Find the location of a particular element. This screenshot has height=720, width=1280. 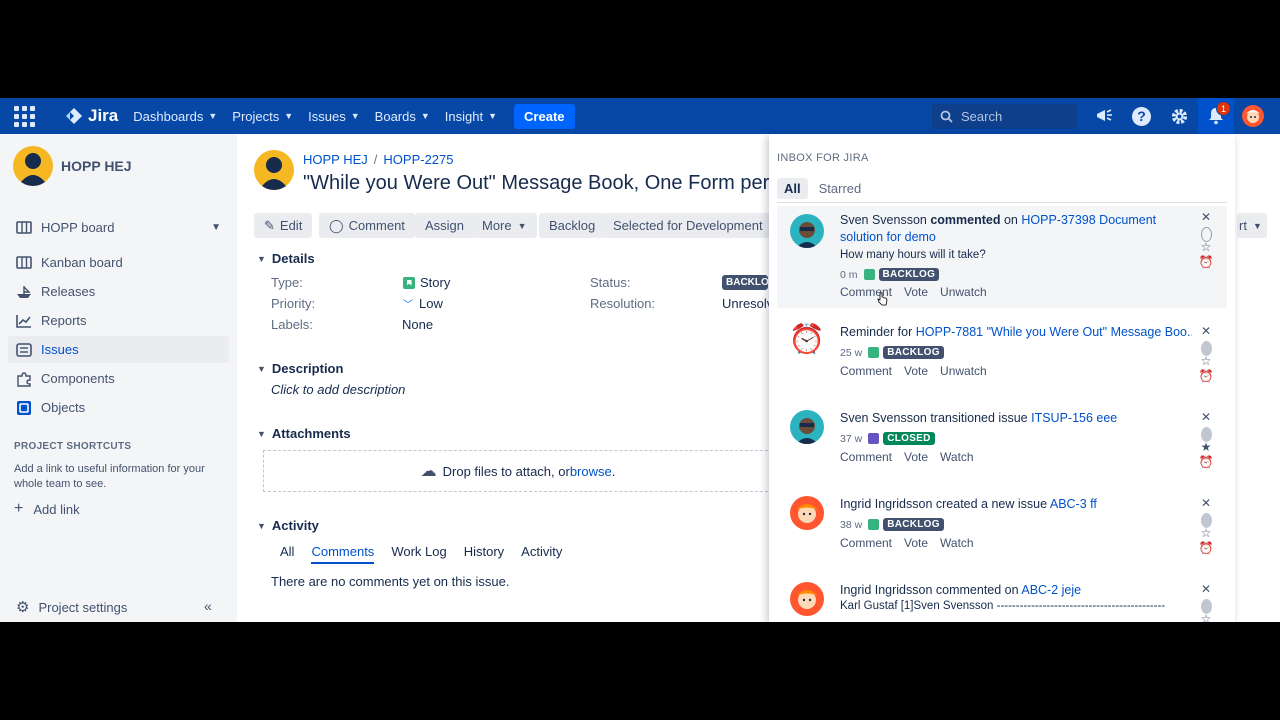

chevron-down-icon: ▼ is located at coordinates (216, 227).